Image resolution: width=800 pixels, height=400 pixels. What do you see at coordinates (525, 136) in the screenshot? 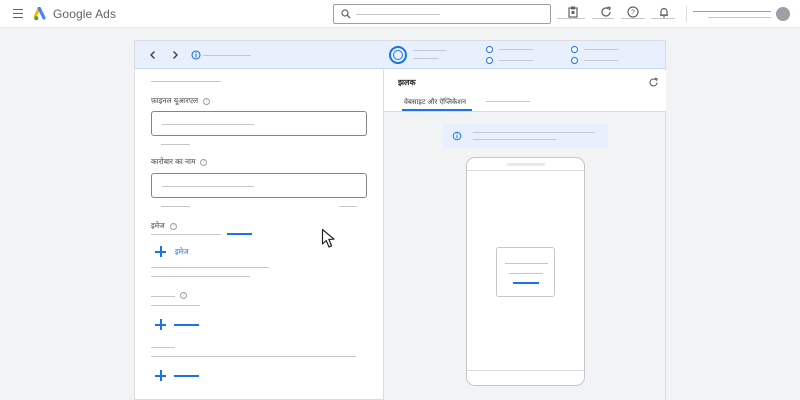
I see `preview-info-banner` at bounding box center [525, 136].